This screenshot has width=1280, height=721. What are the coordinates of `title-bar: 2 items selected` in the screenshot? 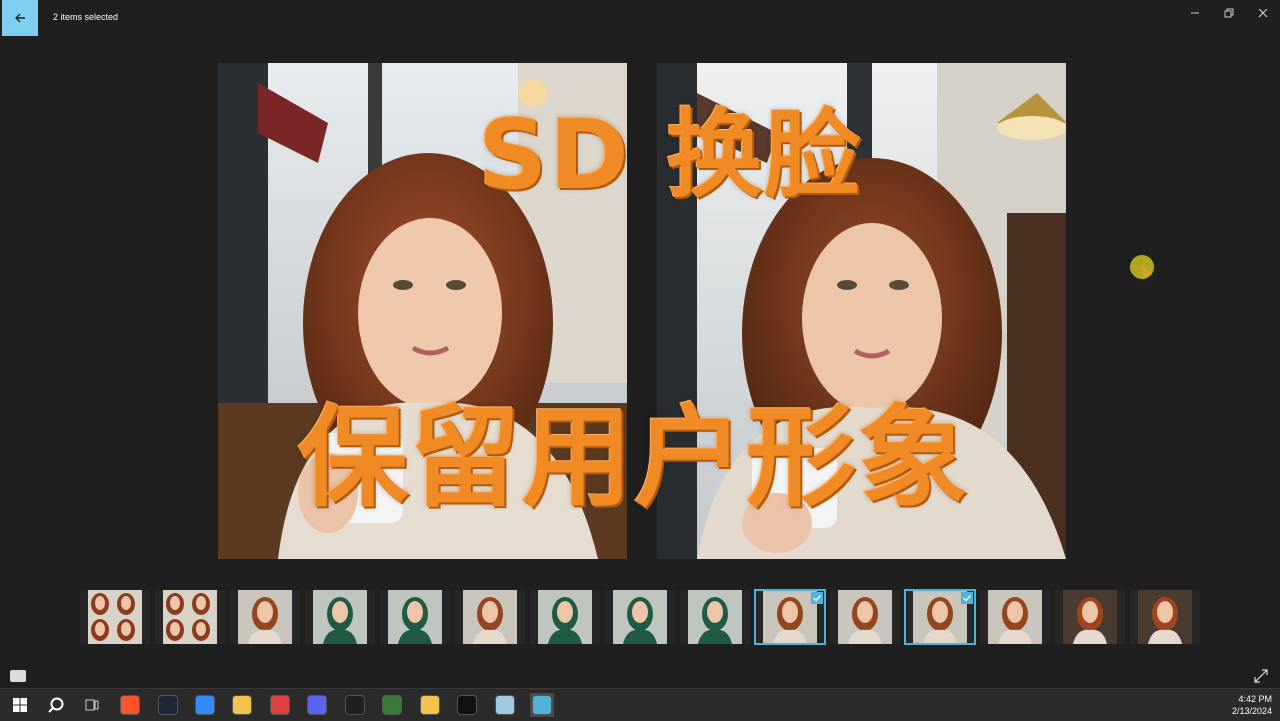 It's located at (640, 18).